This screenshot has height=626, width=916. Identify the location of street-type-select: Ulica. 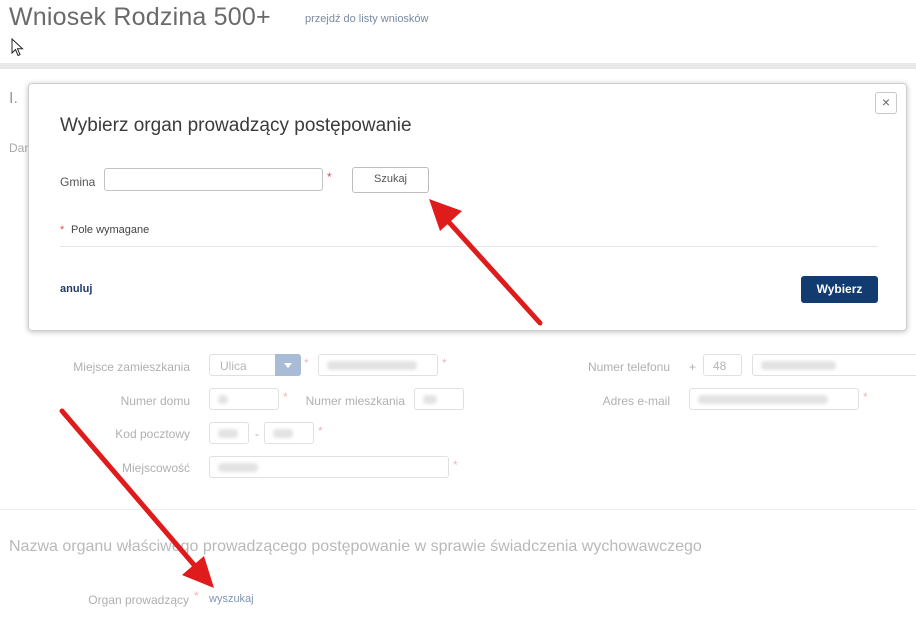
(255, 365).